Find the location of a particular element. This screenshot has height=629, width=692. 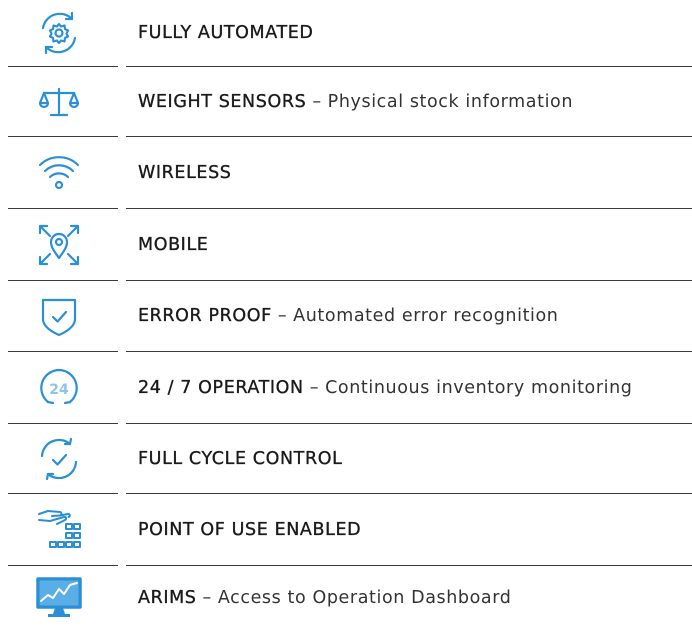

monitor-chart-icon is located at coordinates (59, 597).